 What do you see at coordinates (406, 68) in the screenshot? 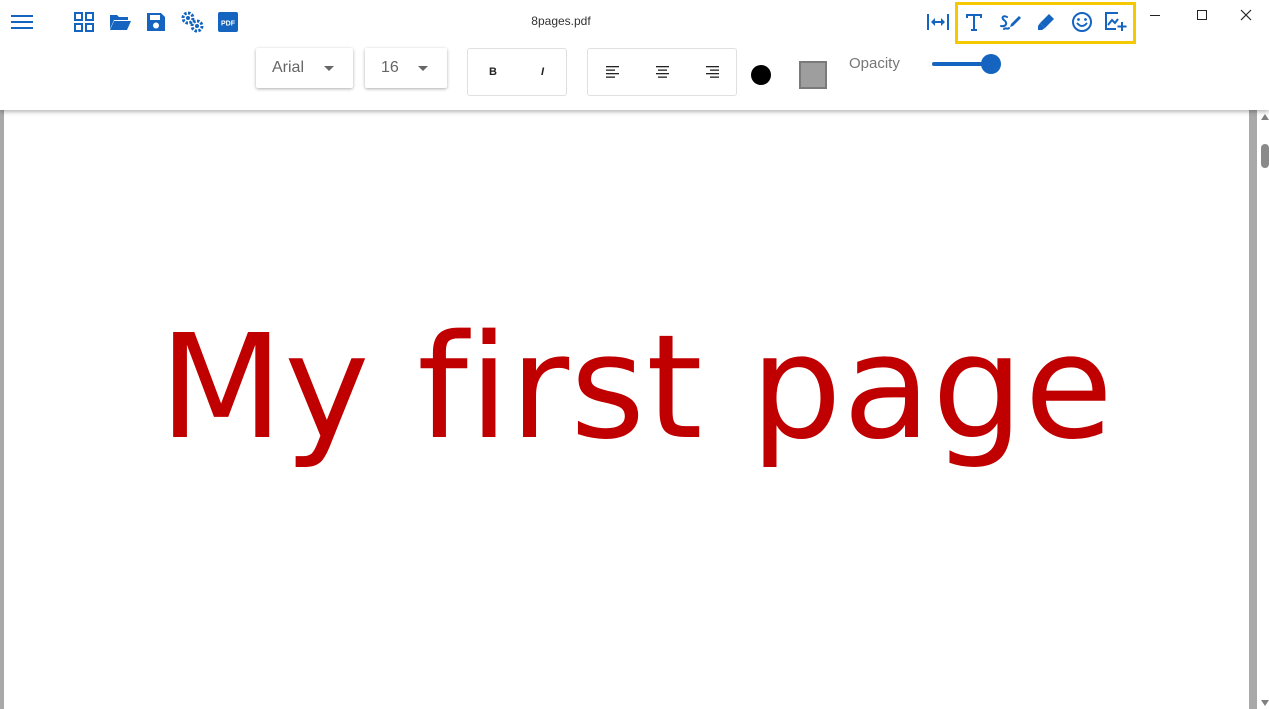
I see `font-size-select: 16` at bounding box center [406, 68].